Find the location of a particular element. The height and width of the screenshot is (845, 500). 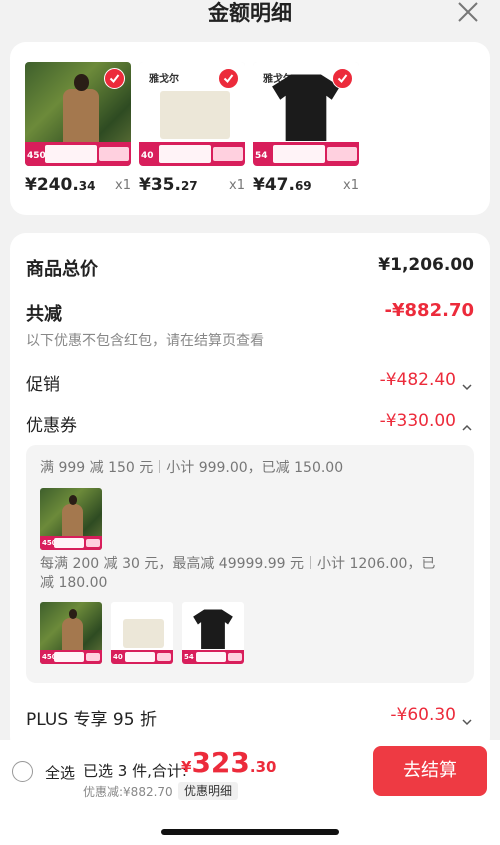

product-image: 雅戈尔 40 is located at coordinates (192, 114).